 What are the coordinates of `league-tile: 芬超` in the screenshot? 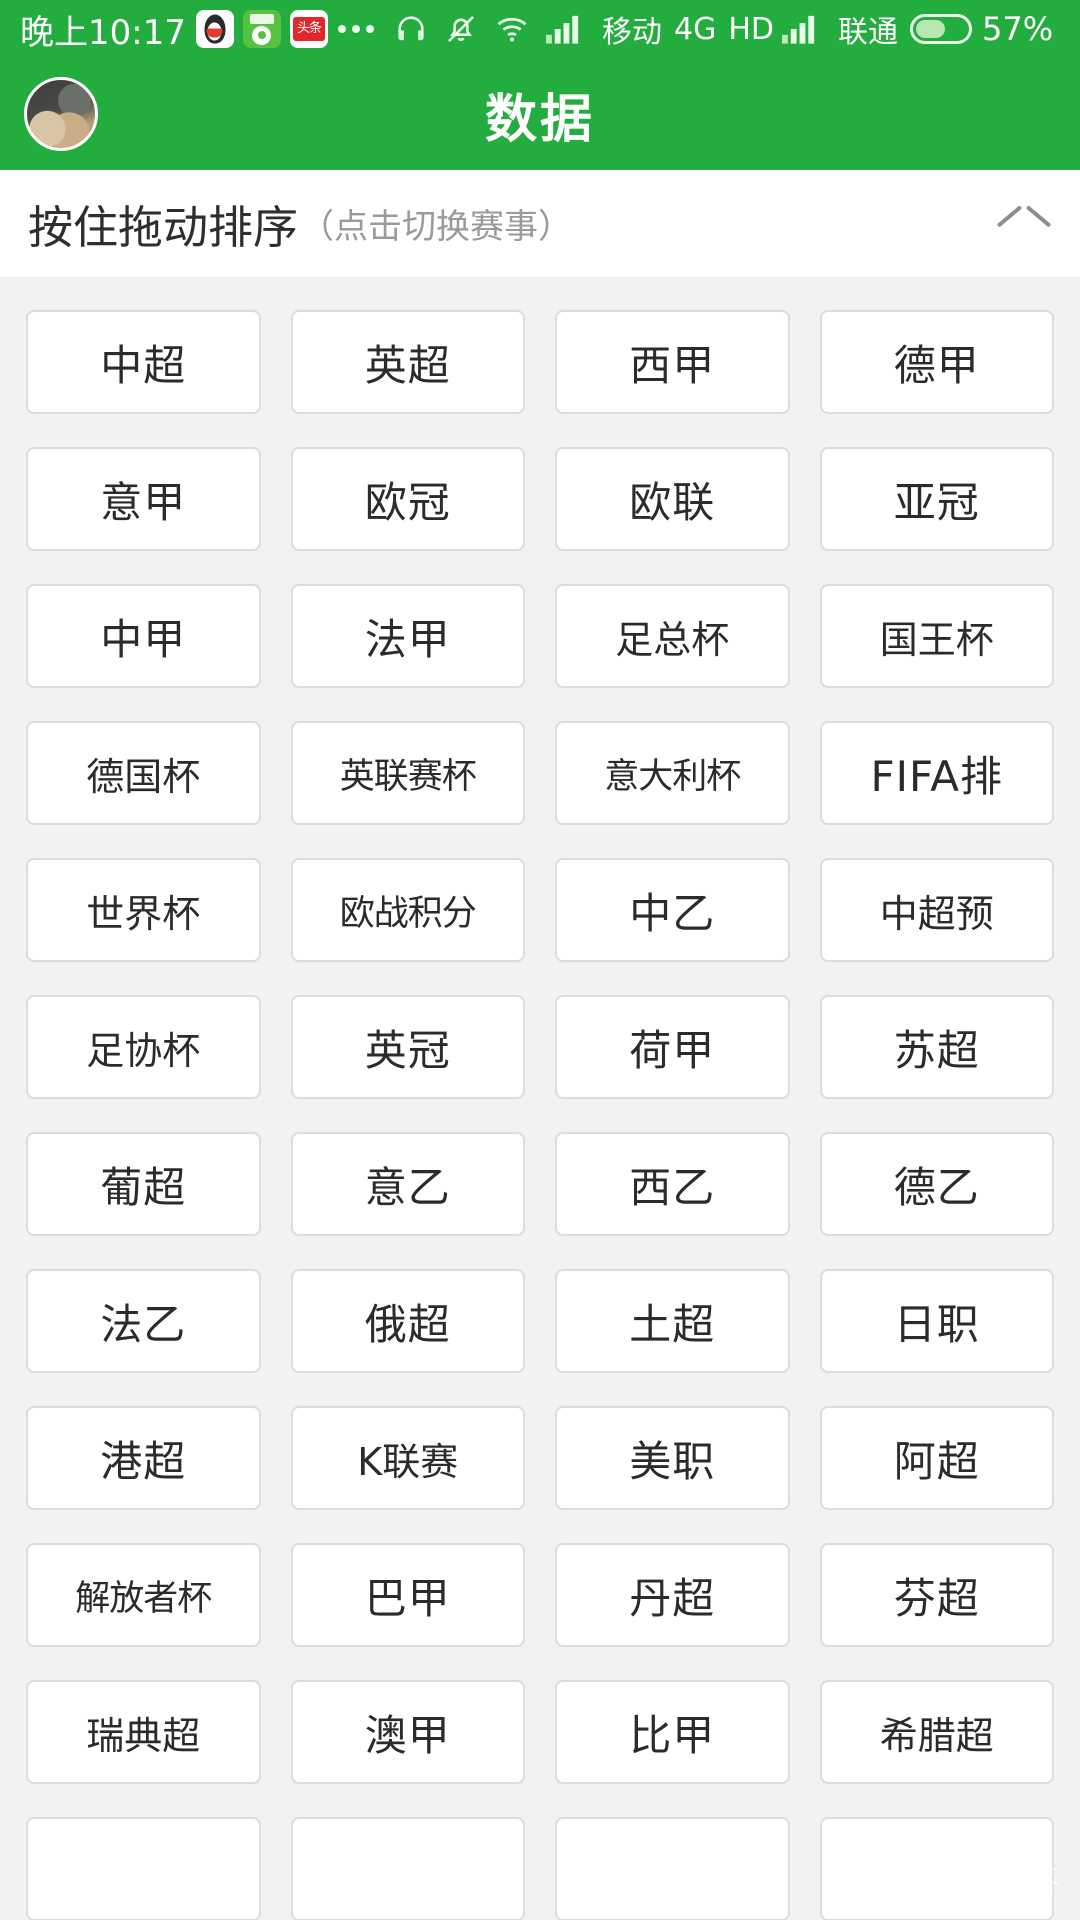 It's located at (936, 1595).